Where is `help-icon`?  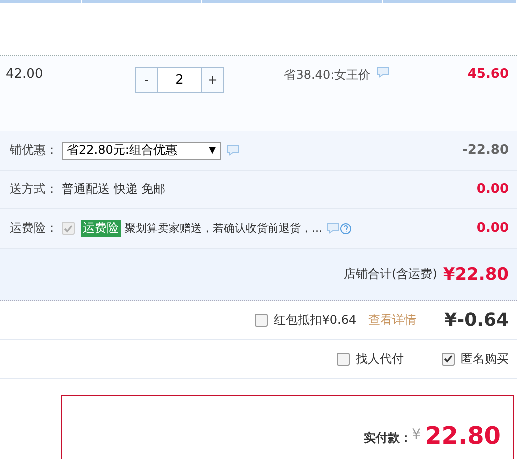 help-icon is located at coordinates (346, 228).